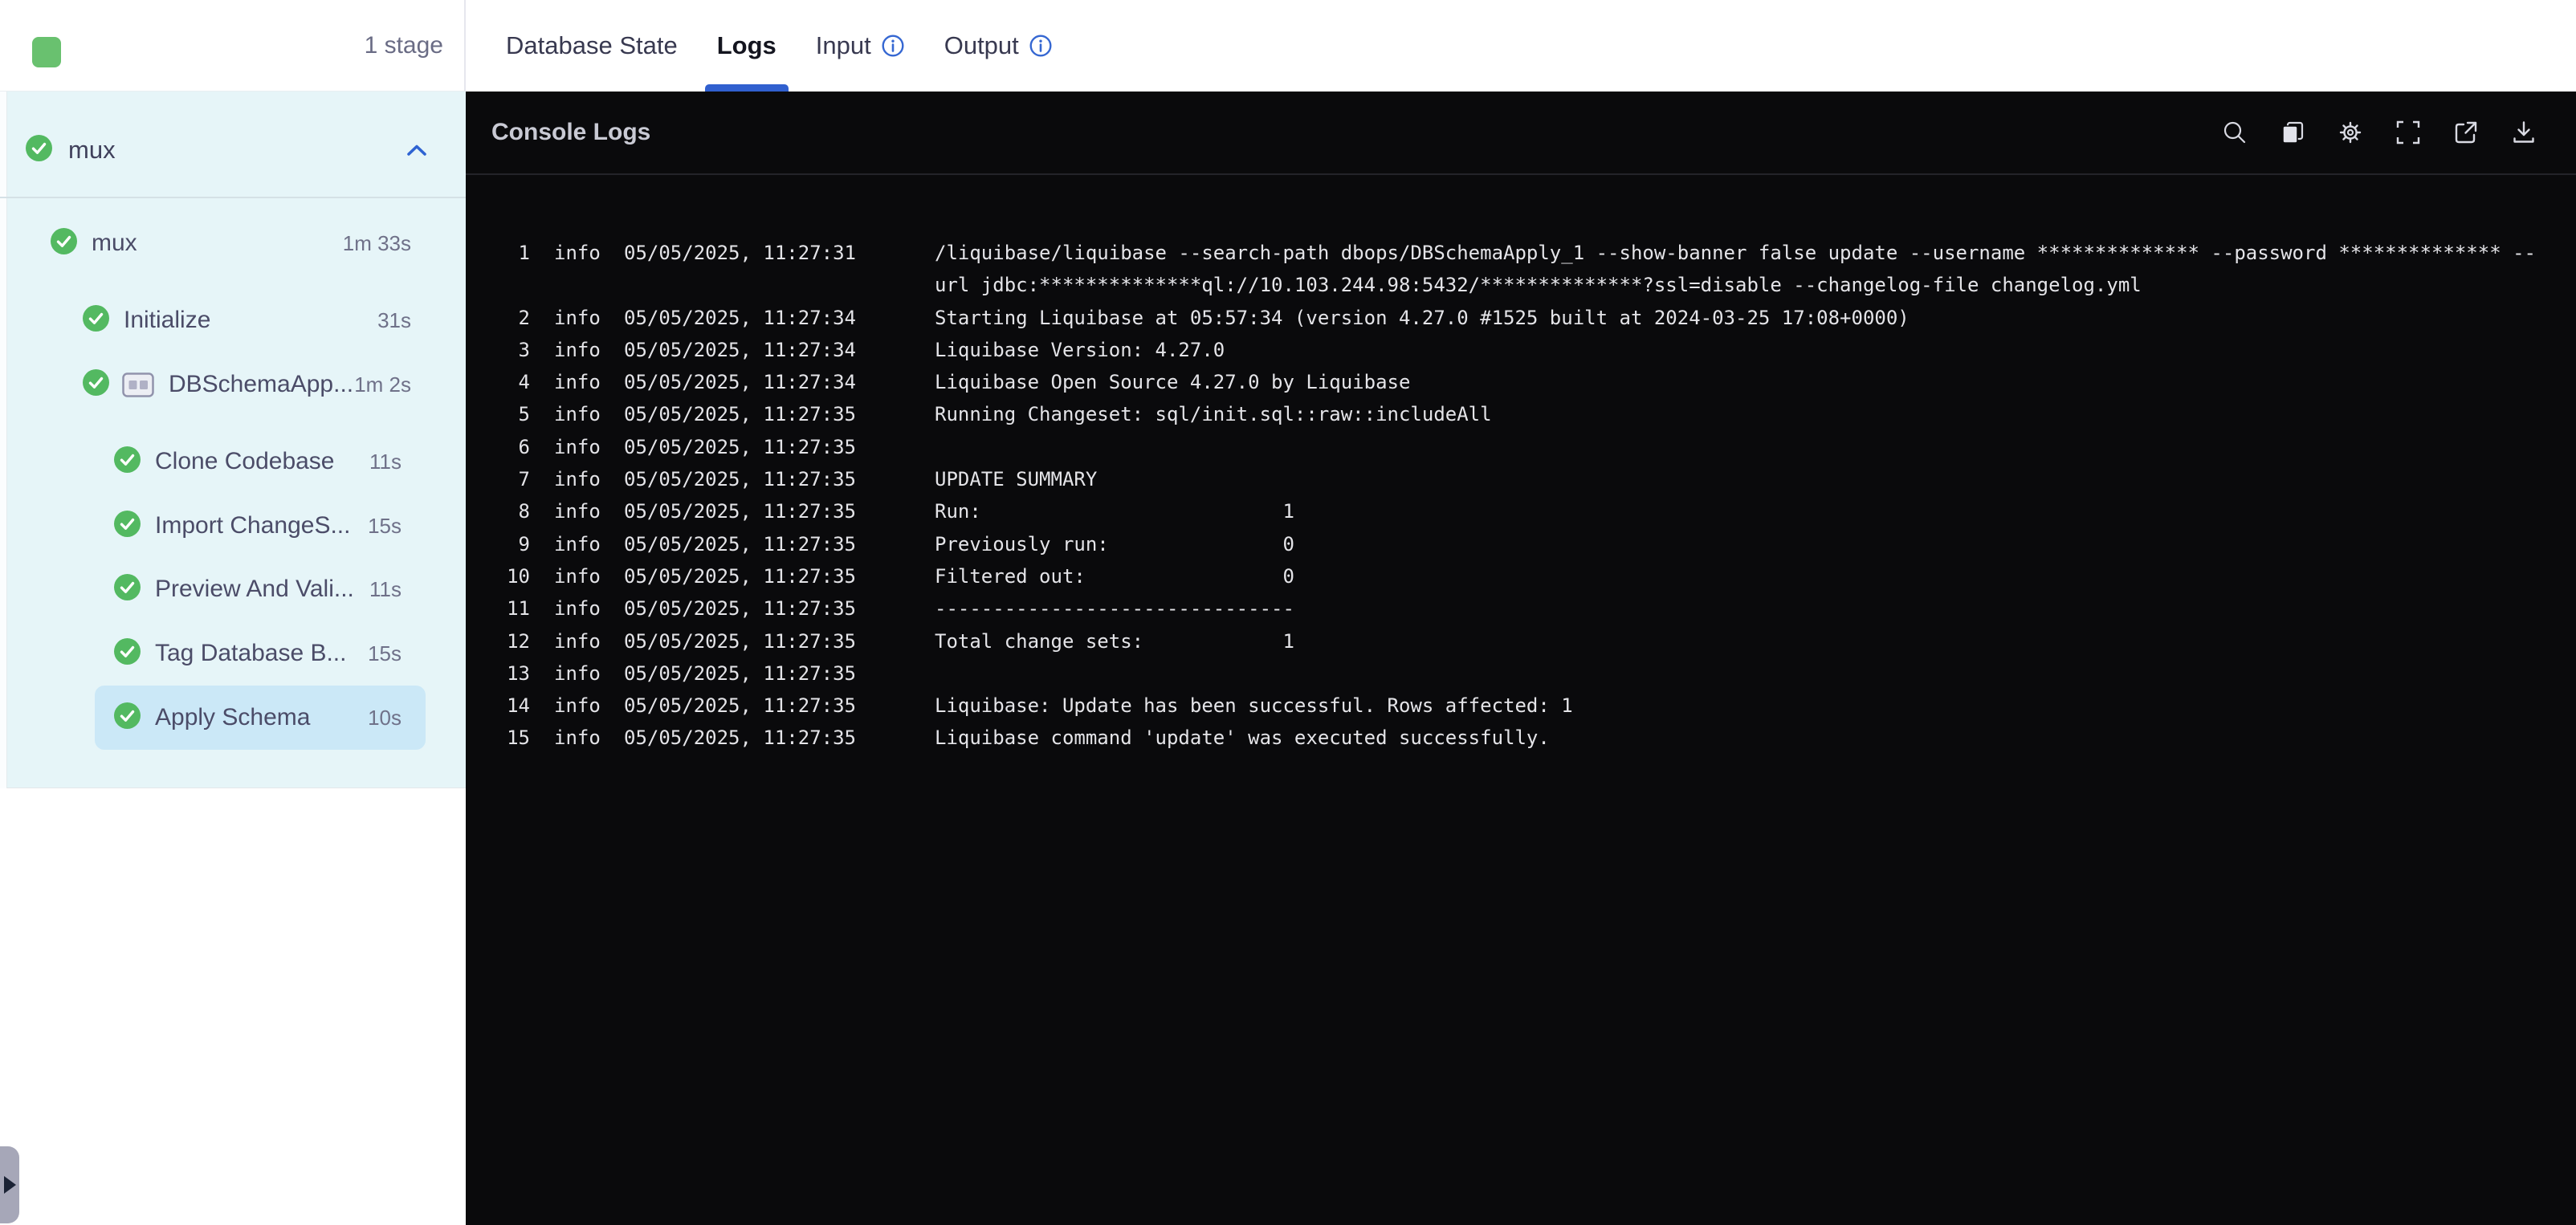 This screenshot has width=2576, height=1225. I want to click on log-line-number: 8, so click(524, 511).